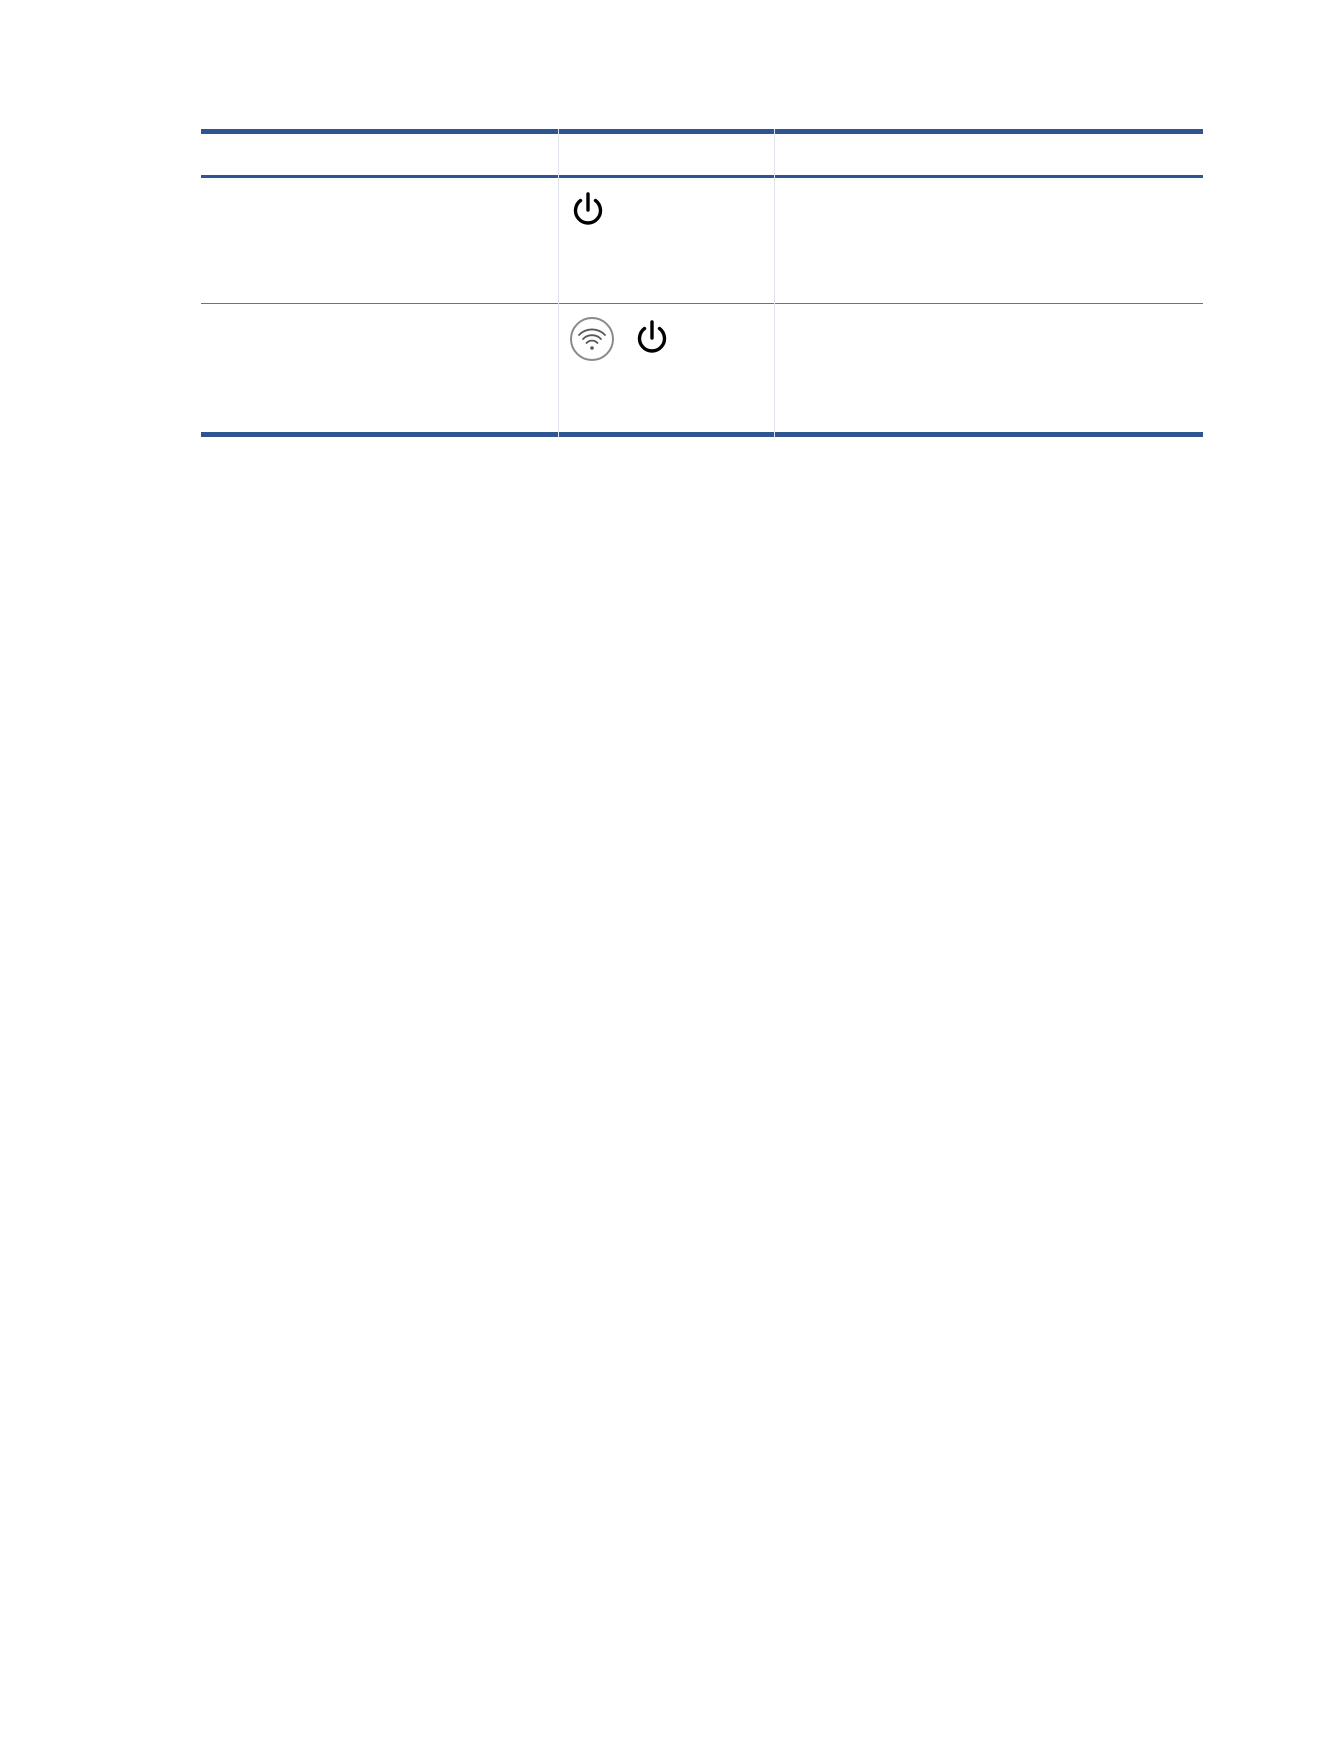 Image resolution: width=1323 pixels, height=1761 pixels. Describe the element at coordinates (702, 434) in the screenshot. I see `table-bottom-rule` at that location.